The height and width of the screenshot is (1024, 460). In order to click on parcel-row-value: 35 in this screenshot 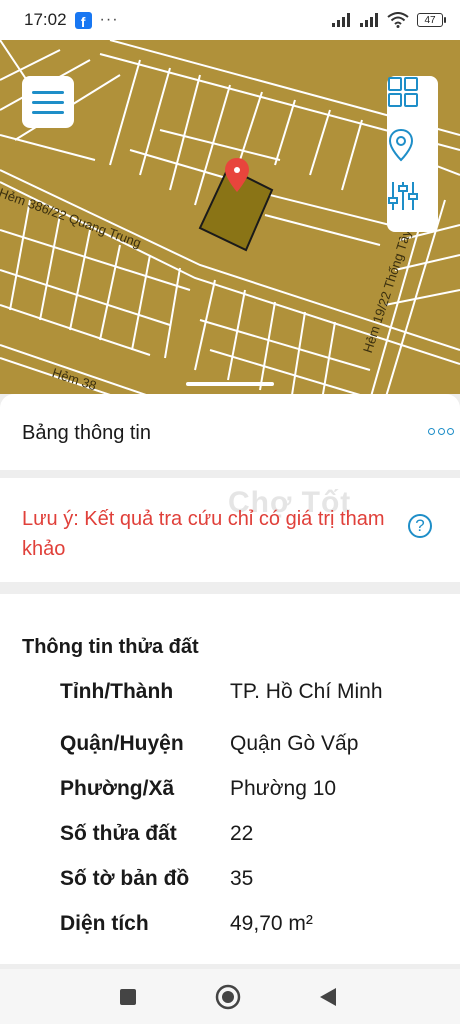, I will do `click(242, 878)`.